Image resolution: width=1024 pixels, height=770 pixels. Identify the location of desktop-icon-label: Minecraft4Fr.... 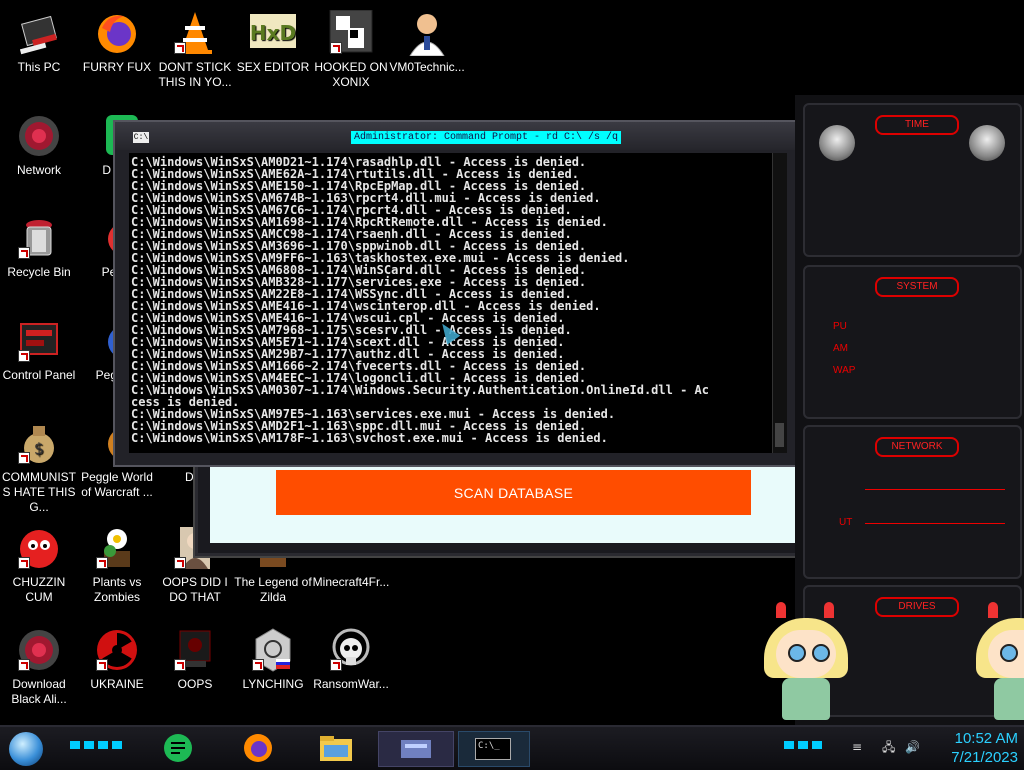
(351, 582).